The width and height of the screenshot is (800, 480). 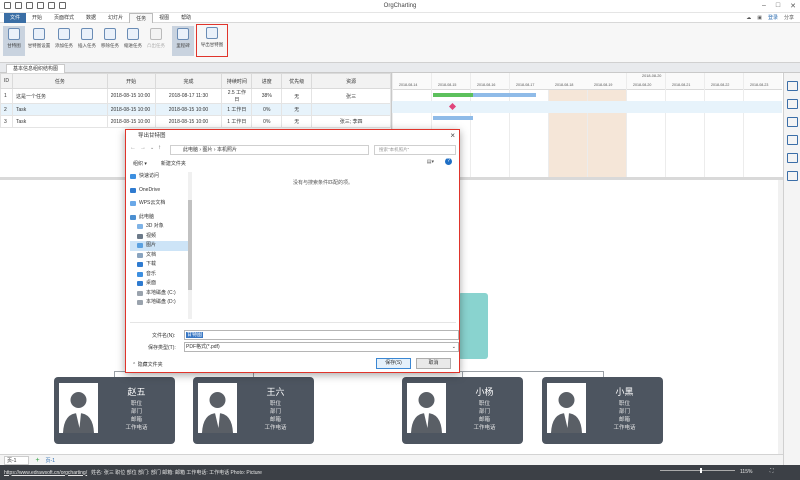 I want to click on nav-this-pc: 此电脑, so click(x=160, y=218).